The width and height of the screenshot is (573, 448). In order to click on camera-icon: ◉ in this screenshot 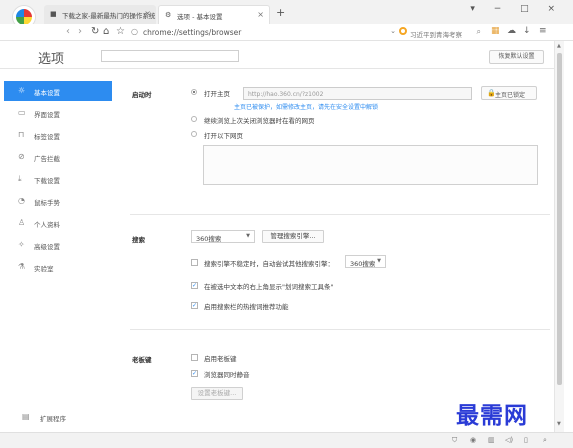, I will do `click(473, 440)`.